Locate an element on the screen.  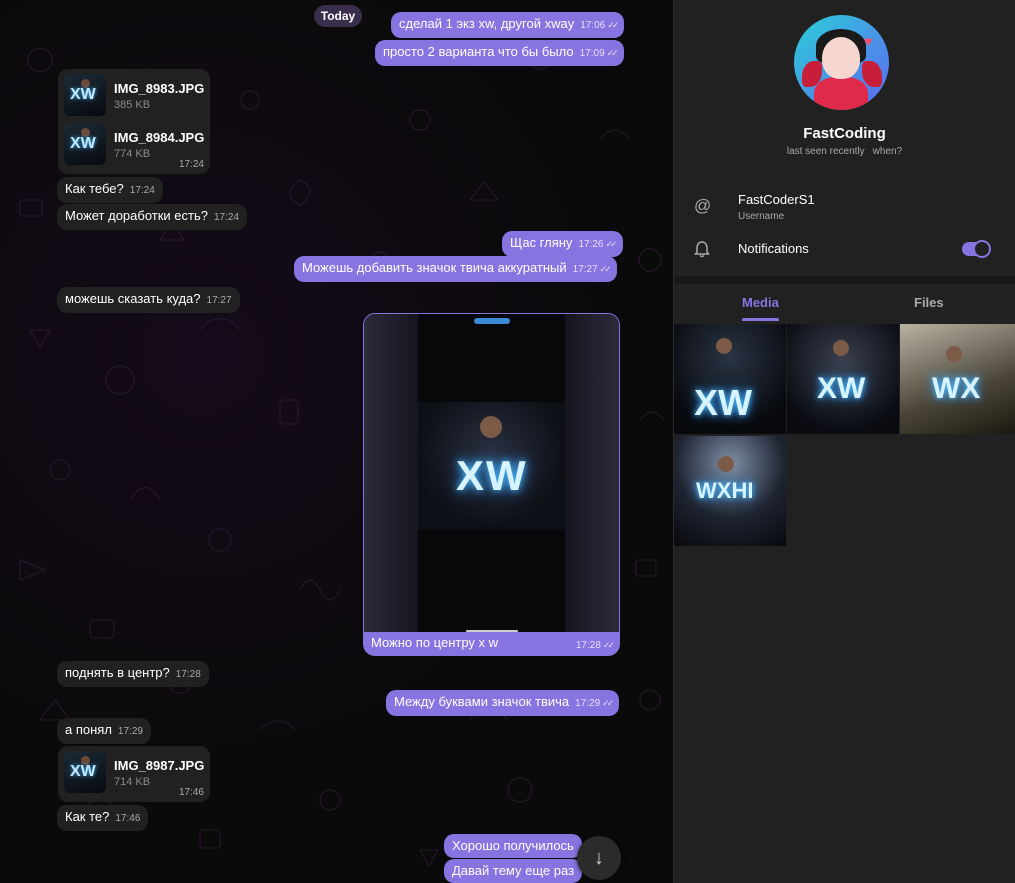
message-incoming: поднять в центр? 17:28 is located at coordinates (133, 674).